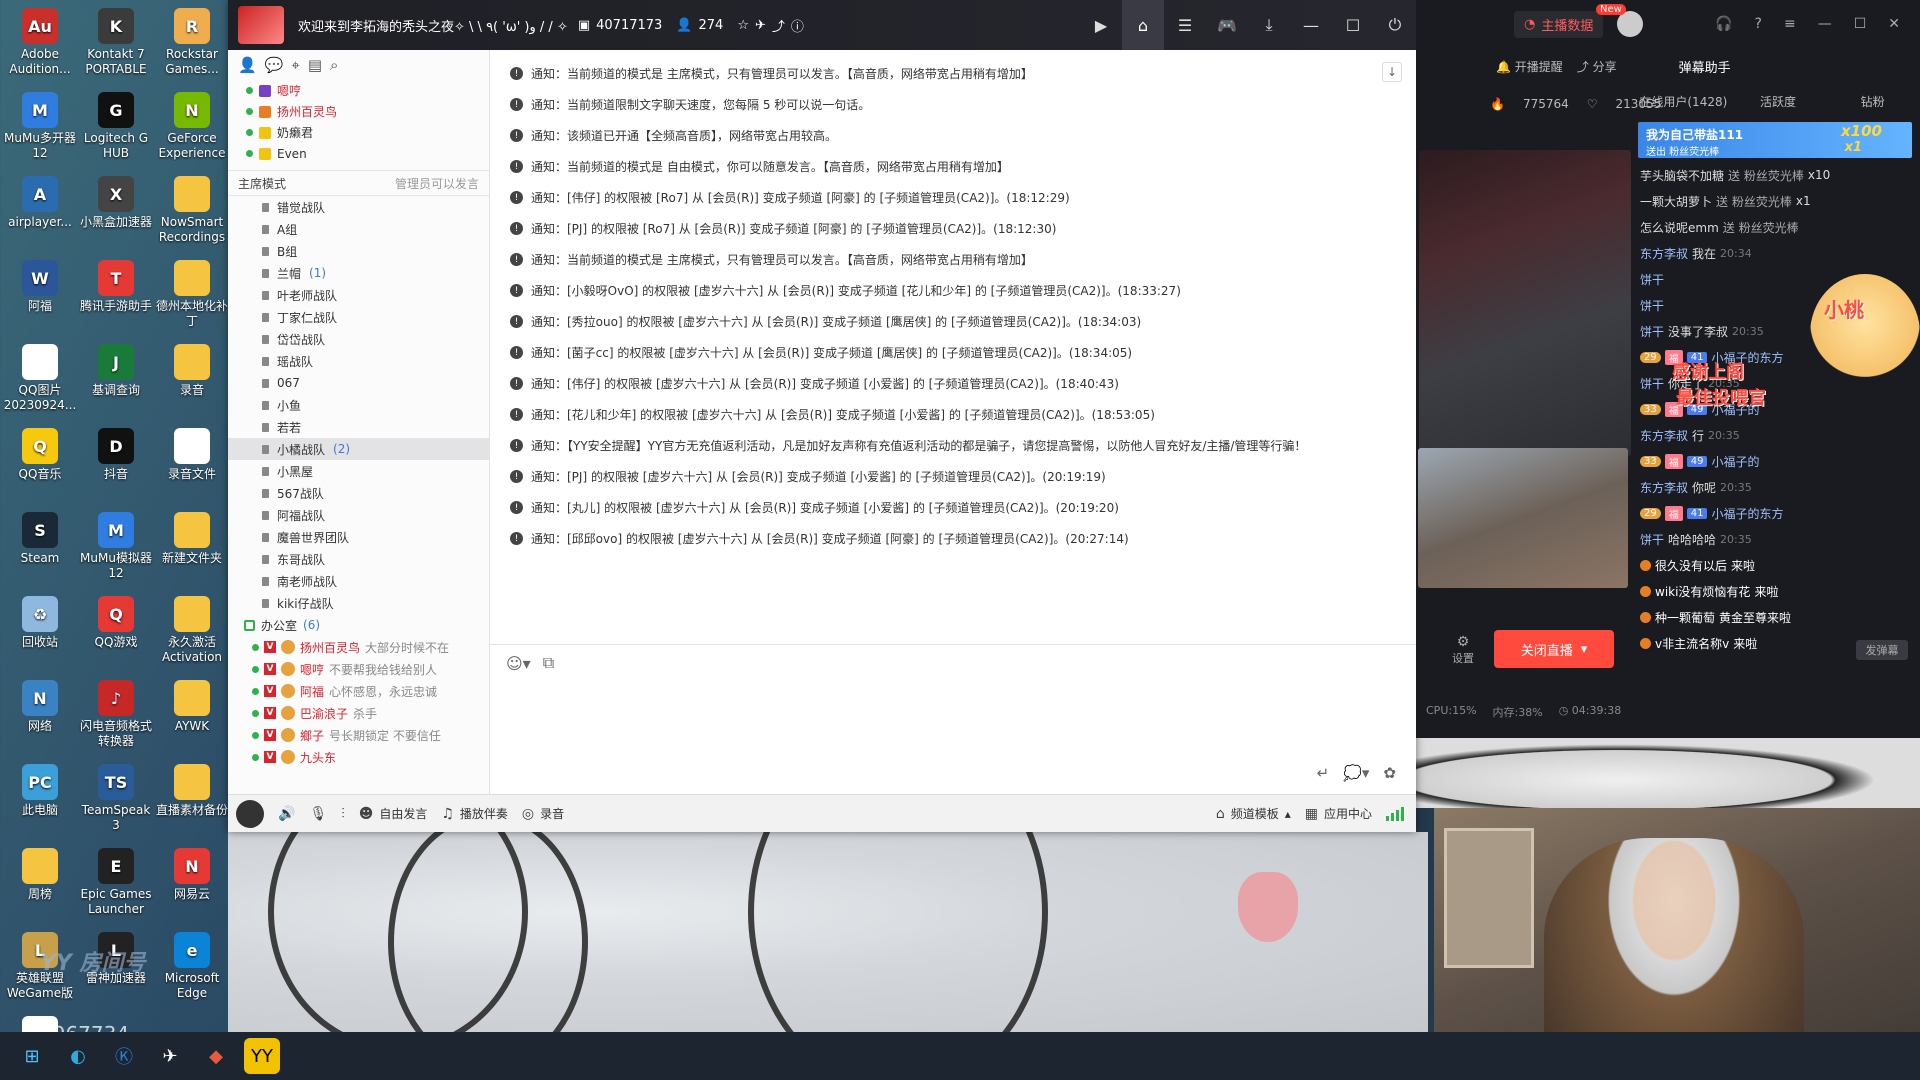 The width and height of the screenshot is (1920, 1080). Describe the element at coordinates (40, 714) in the screenshot. I see `desktop-icon: N 网络` at that location.